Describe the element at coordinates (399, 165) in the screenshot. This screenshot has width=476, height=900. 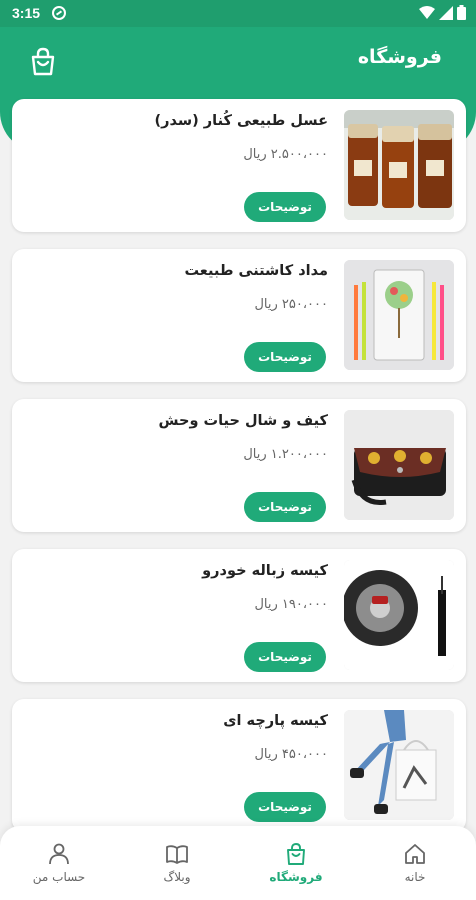
I see `product-image-honey-jars` at that location.